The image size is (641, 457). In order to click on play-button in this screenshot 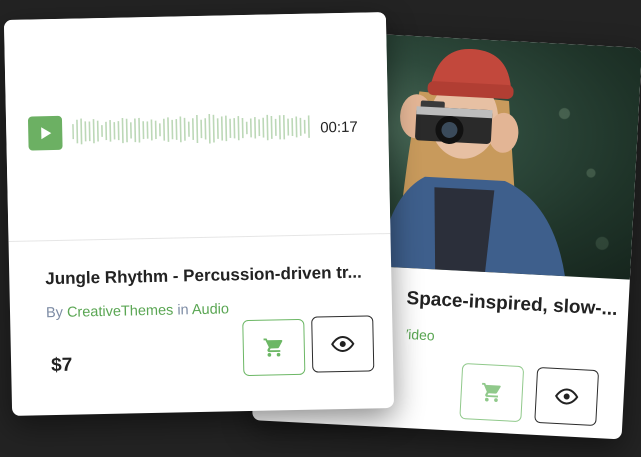, I will do `click(45, 133)`.